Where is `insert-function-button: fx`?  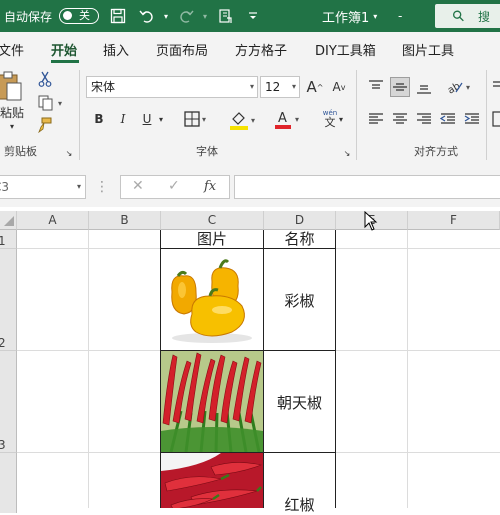
insert-function-button: fx is located at coordinates (210, 186).